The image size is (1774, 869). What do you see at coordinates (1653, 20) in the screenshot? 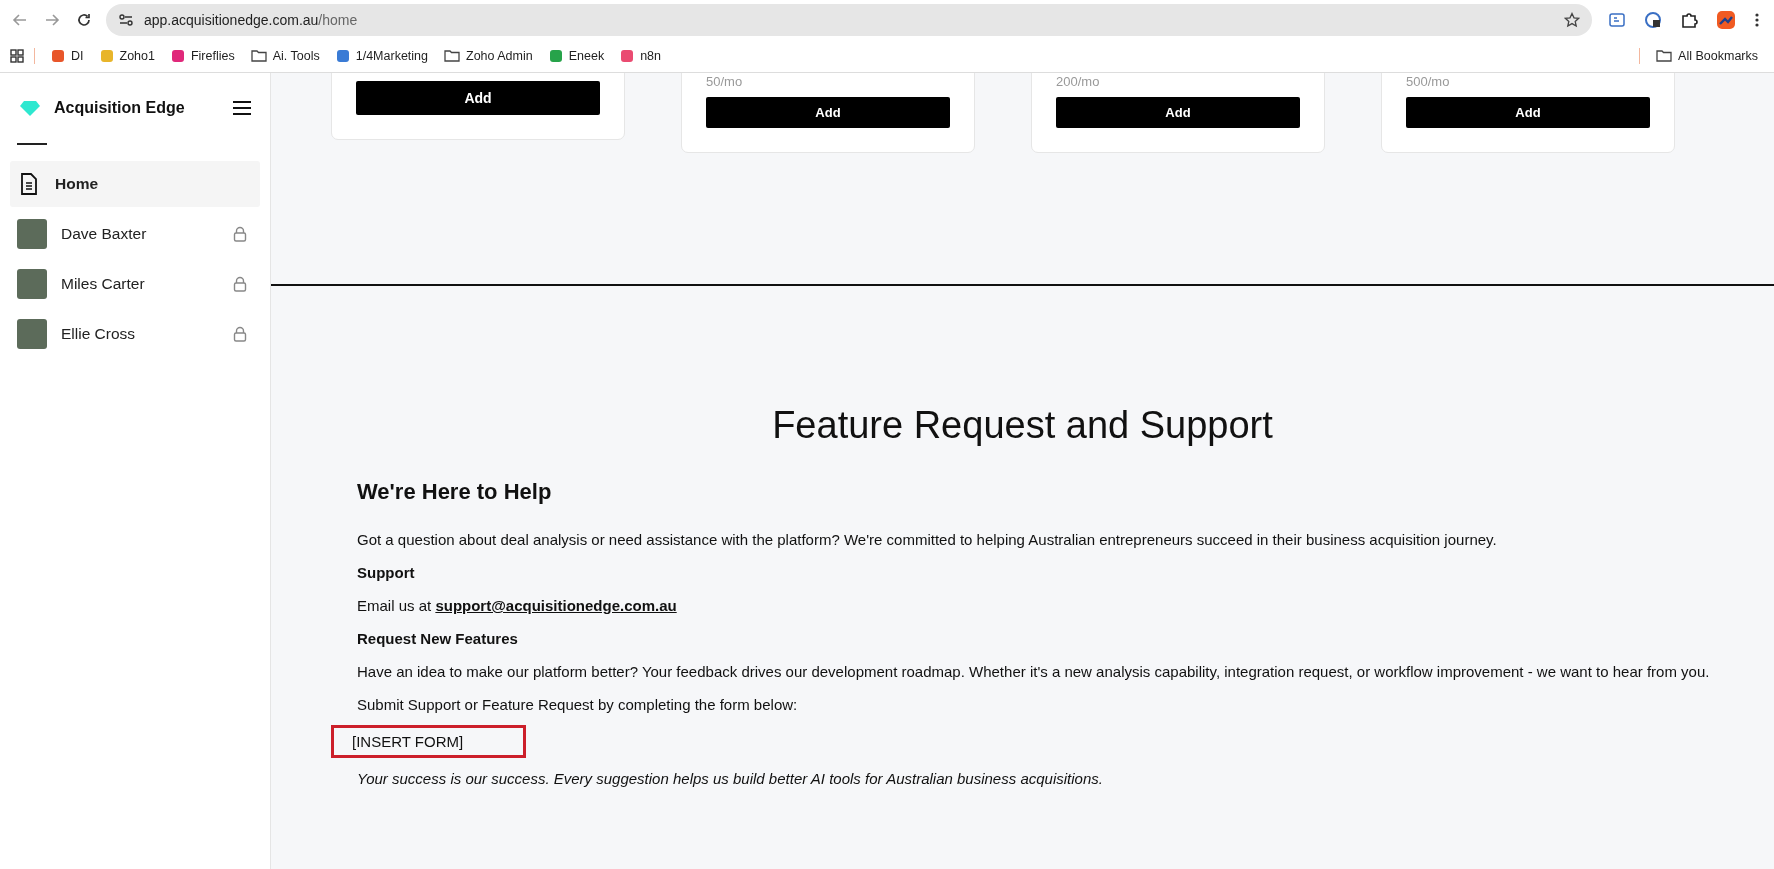
I see `extension-icon` at bounding box center [1653, 20].